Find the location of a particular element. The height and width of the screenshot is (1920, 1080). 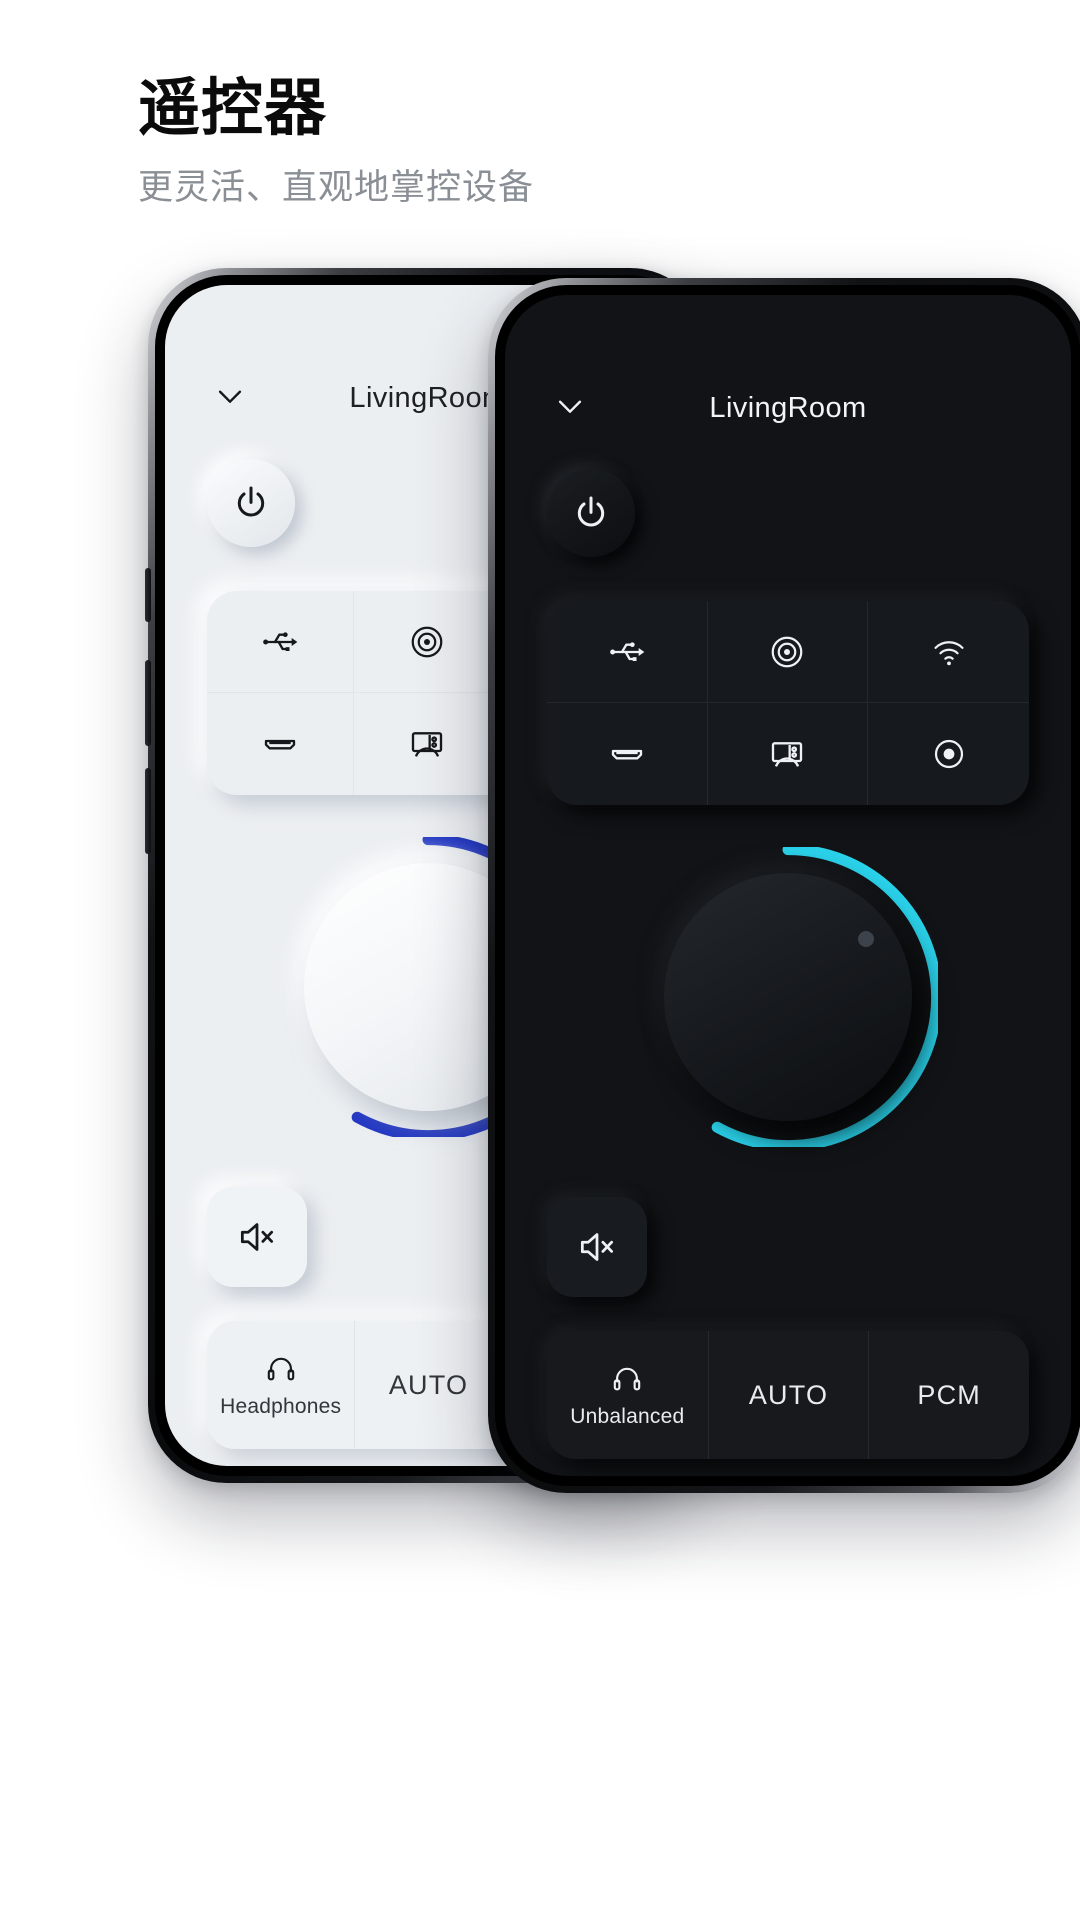

bottom-status-bar: Unbalanced AUTO PCM is located at coordinates (788, 1395).